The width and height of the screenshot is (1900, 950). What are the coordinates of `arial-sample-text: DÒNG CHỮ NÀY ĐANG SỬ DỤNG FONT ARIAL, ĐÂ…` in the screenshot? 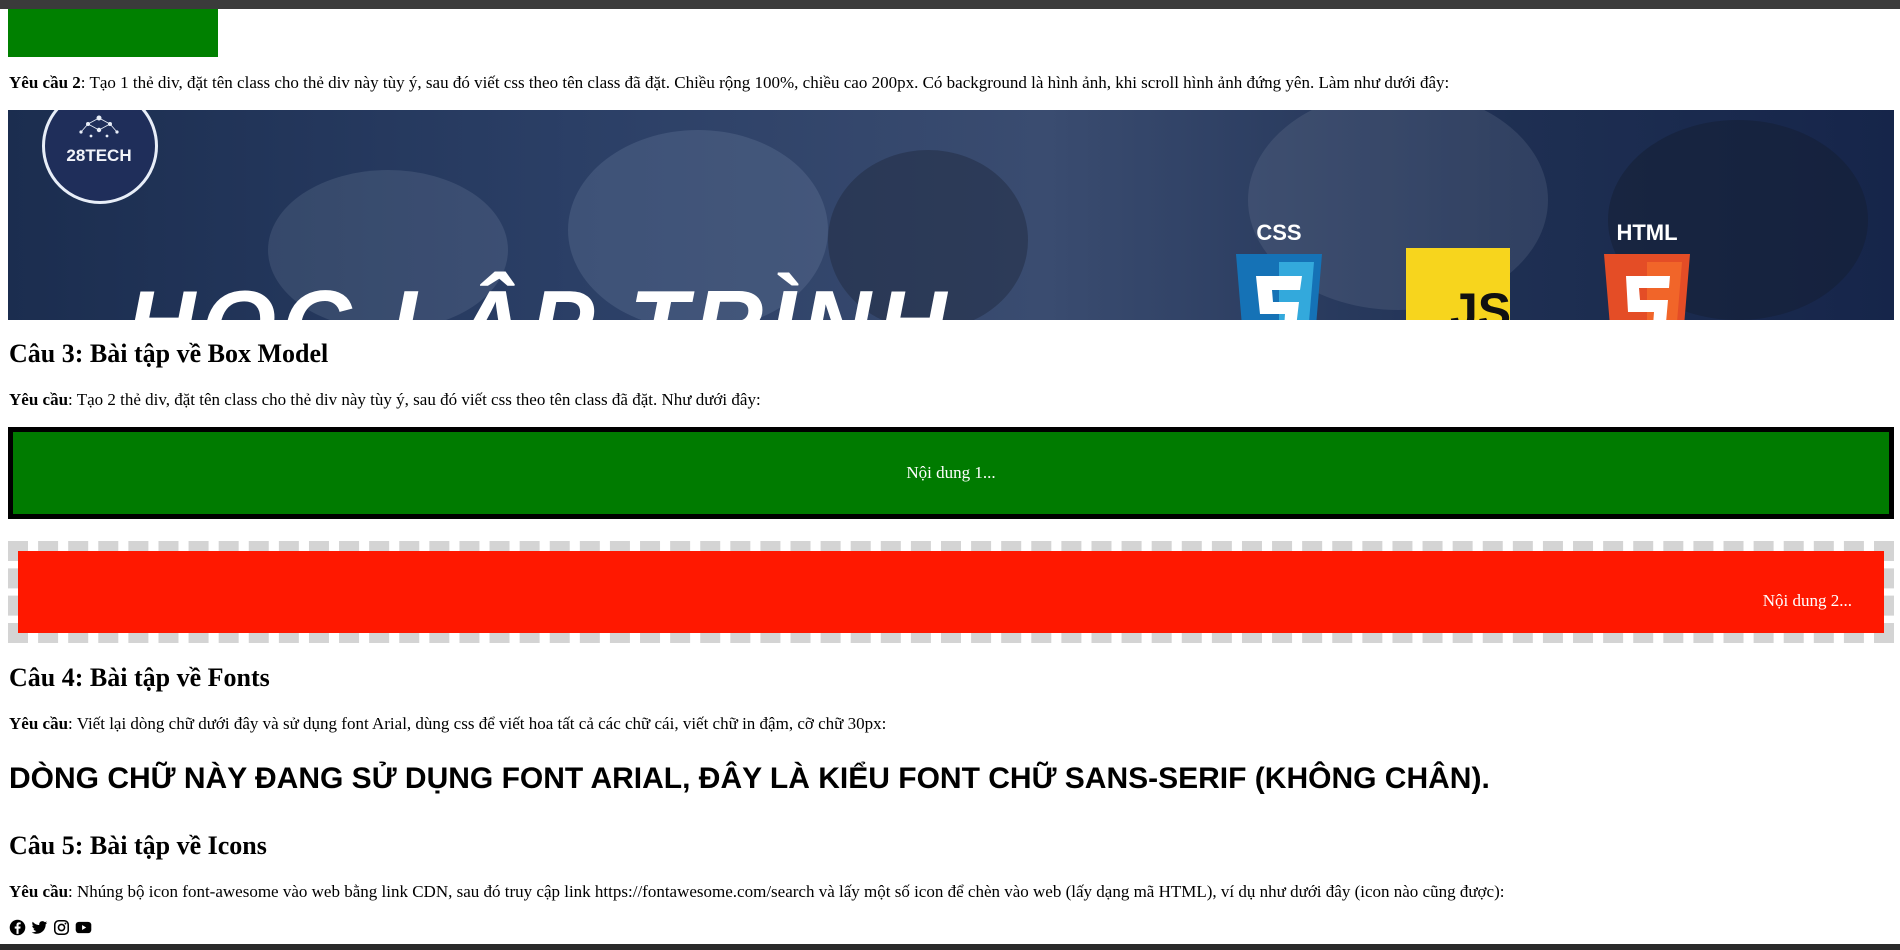 It's located at (749, 778).